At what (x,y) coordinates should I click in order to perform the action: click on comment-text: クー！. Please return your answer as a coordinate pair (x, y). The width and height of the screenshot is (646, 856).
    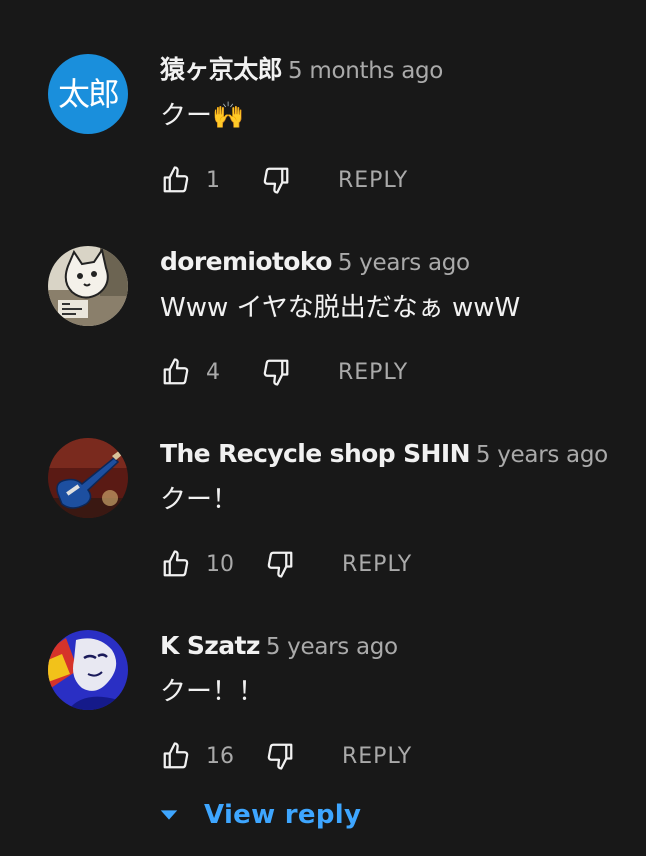
    Looking at the image, I should click on (199, 500).